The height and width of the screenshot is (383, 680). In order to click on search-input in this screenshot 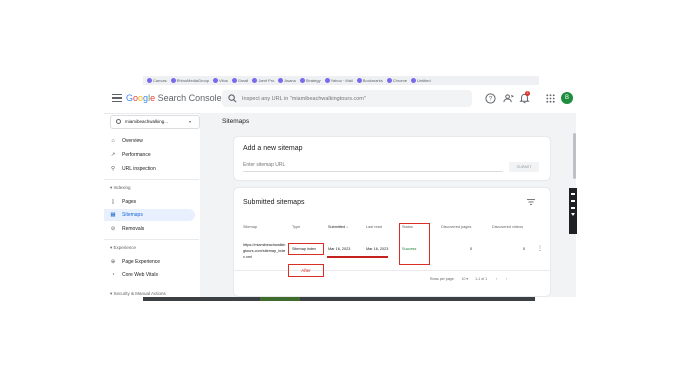, I will do `click(352, 98)`.